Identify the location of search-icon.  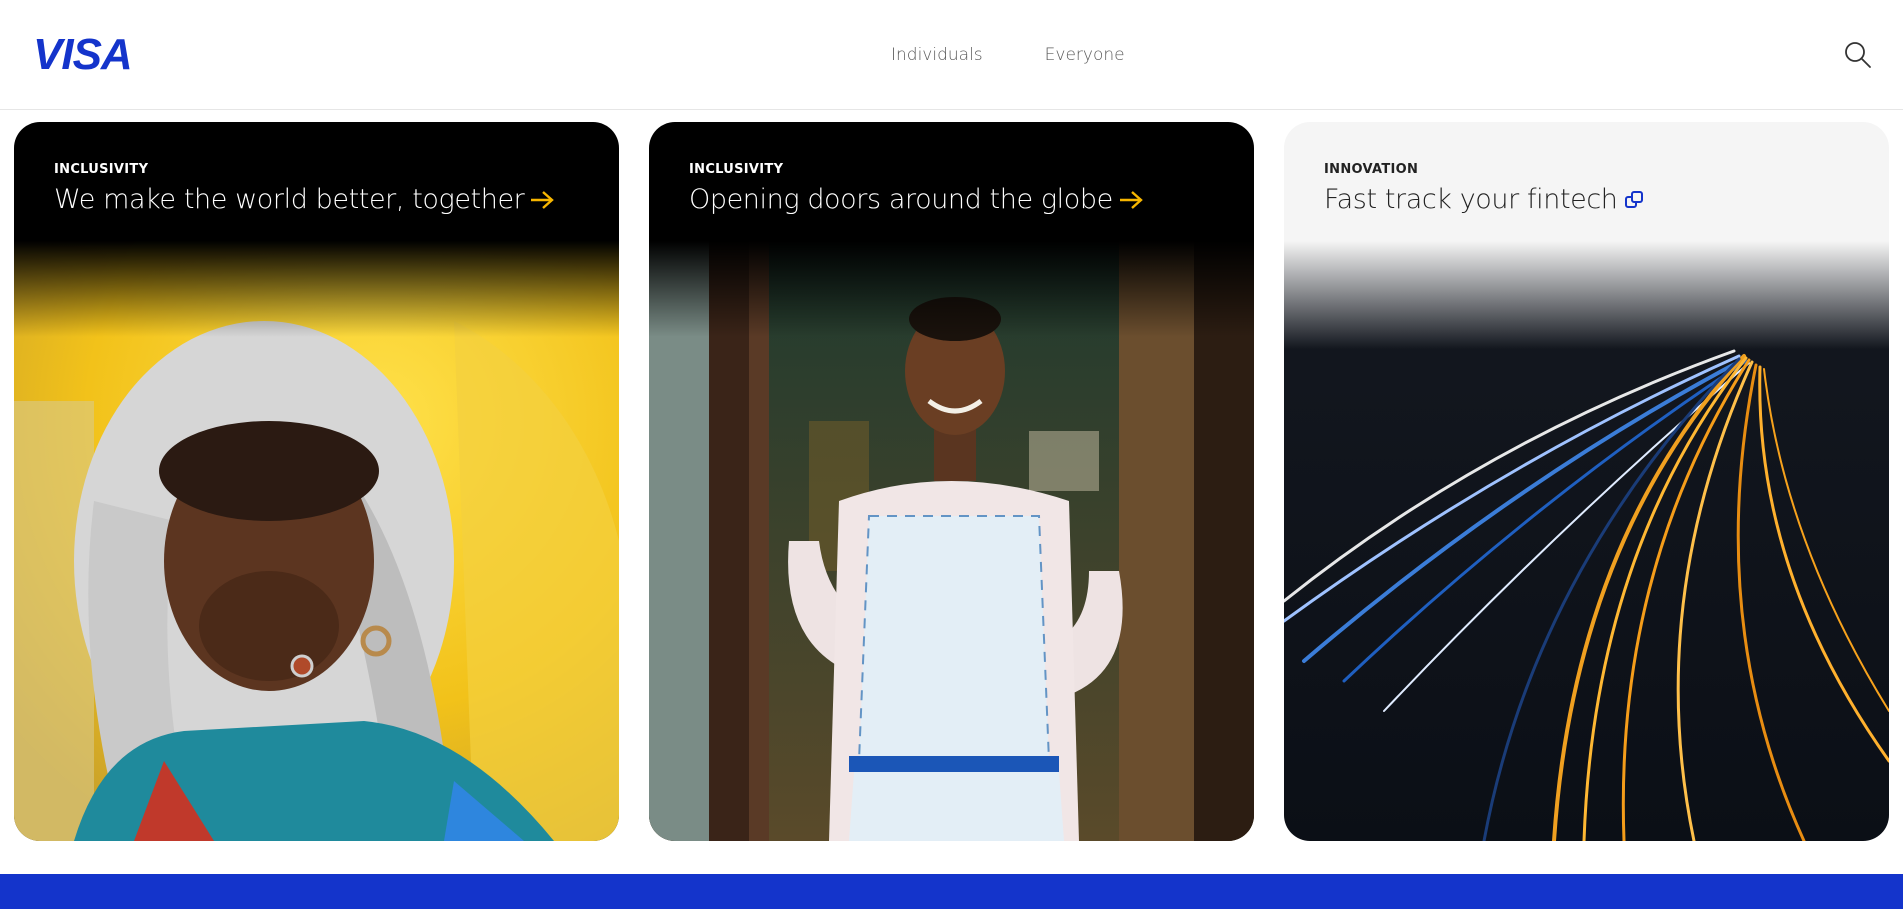
(1858, 55).